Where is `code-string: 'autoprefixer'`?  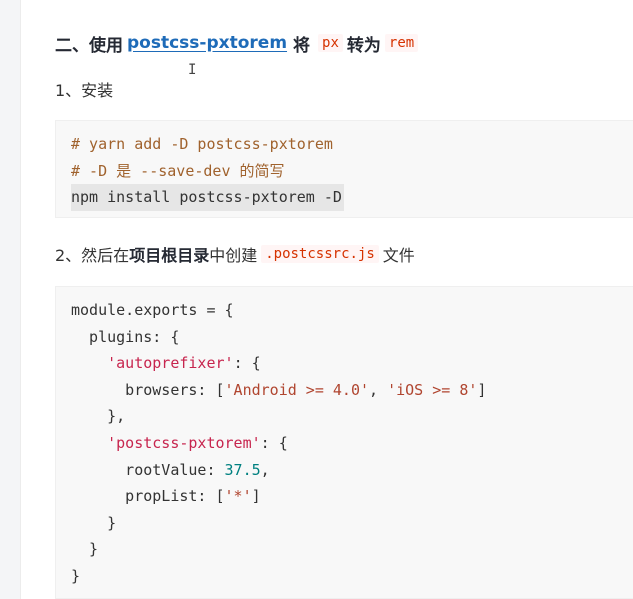 code-string: 'autoprefixer' is located at coordinates (170, 363).